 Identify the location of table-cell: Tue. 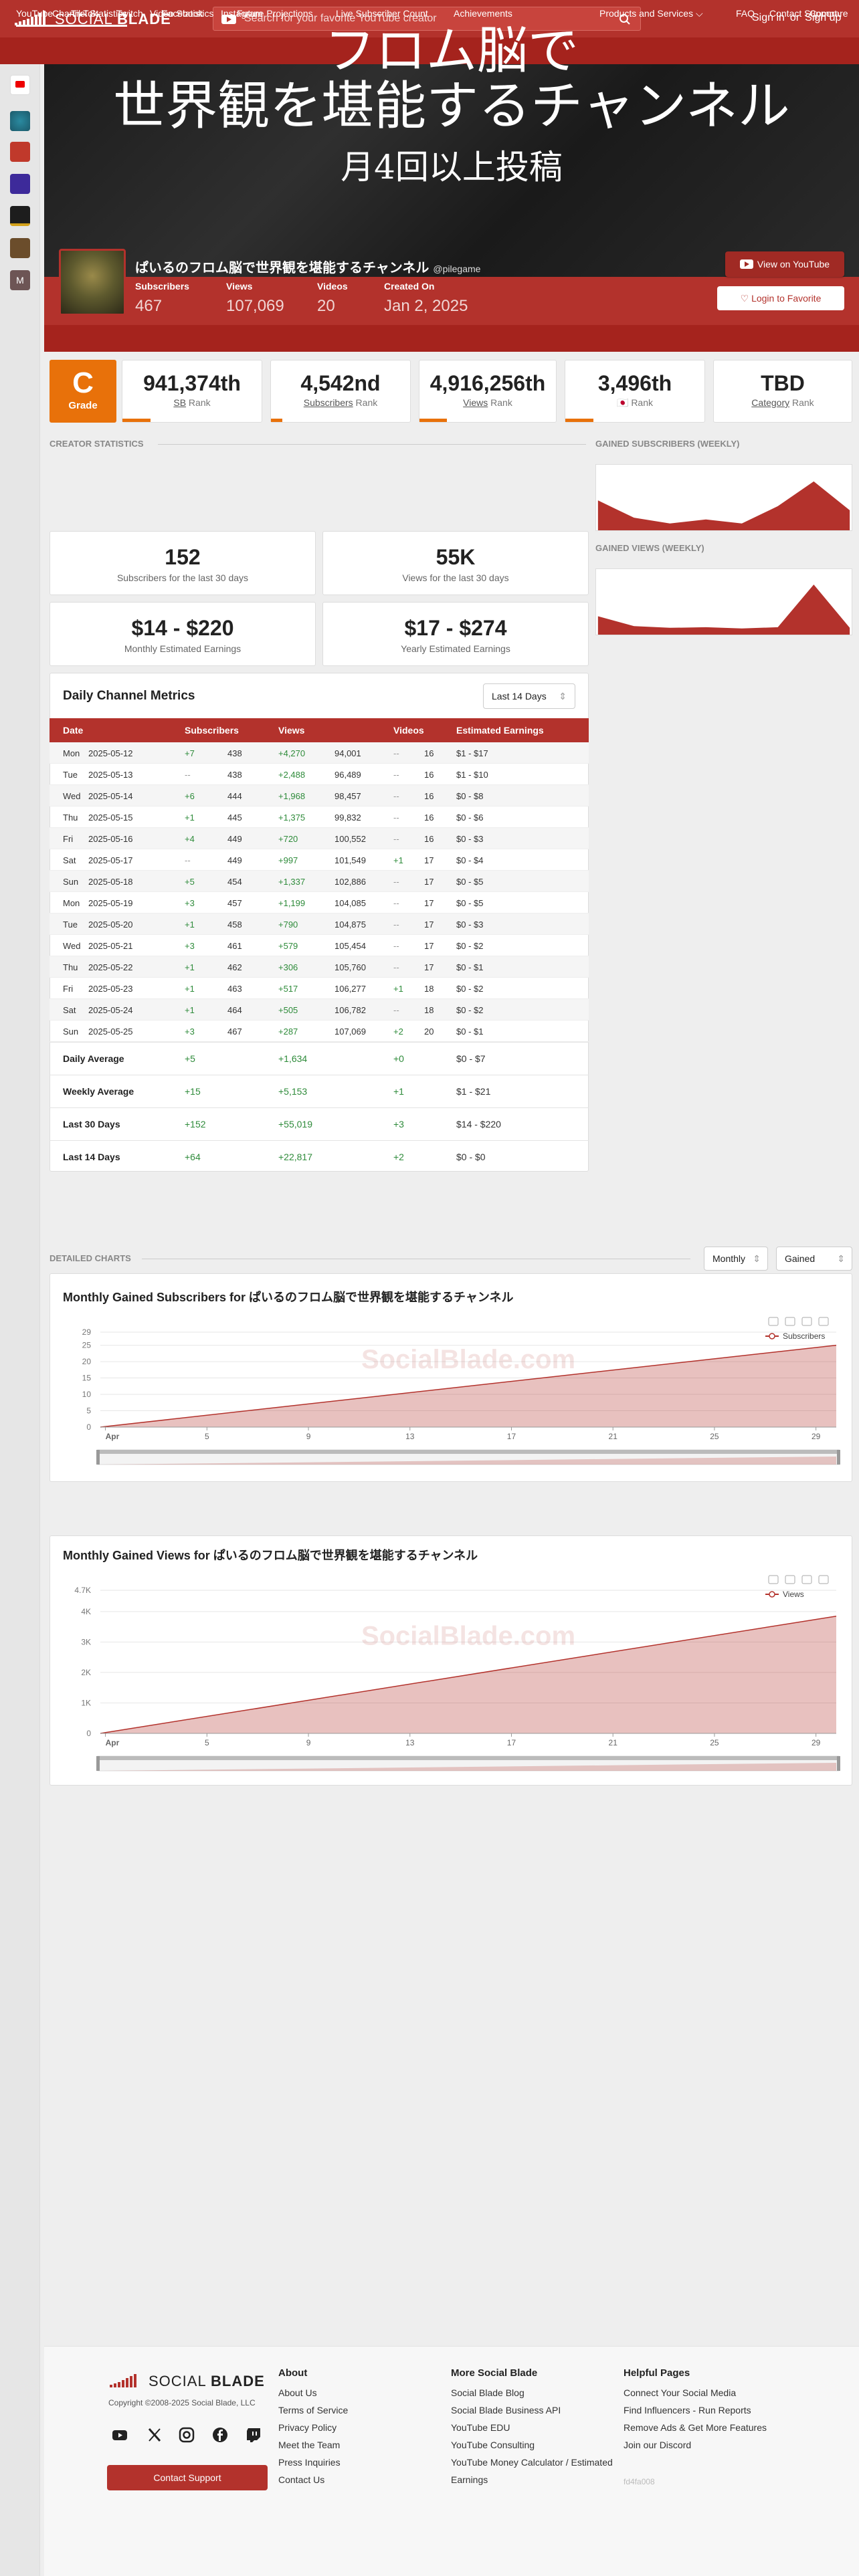
(71, 925).